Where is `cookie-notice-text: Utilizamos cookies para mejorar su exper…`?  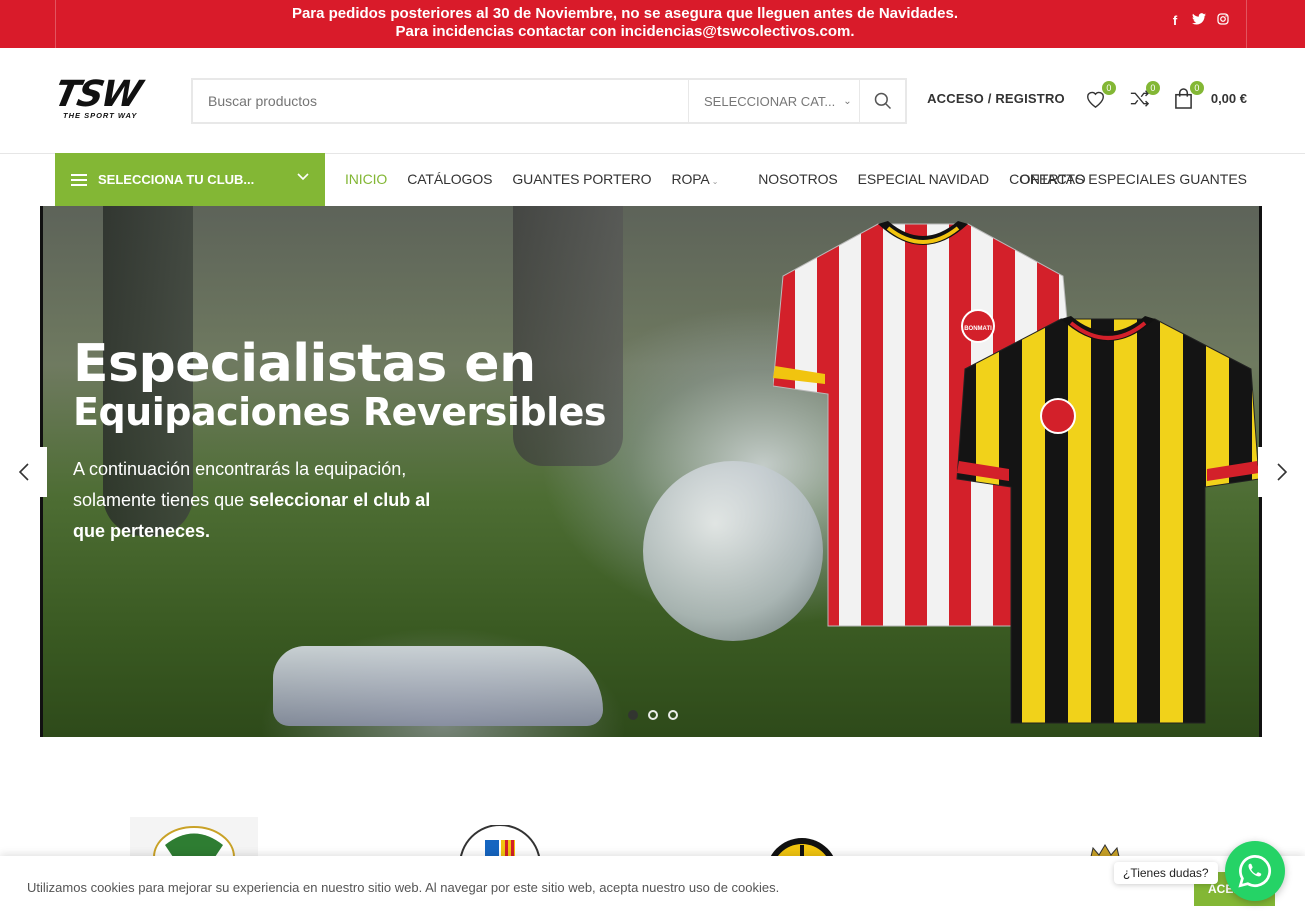 cookie-notice-text: Utilizamos cookies para mejorar su exper… is located at coordinates (403, 887).